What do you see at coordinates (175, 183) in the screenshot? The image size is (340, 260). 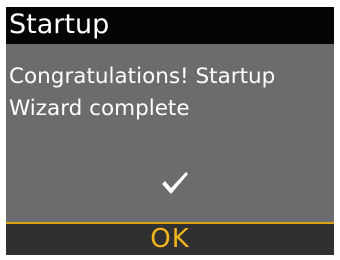 I see `checkmark-icon` at bounding box center [175, 183].